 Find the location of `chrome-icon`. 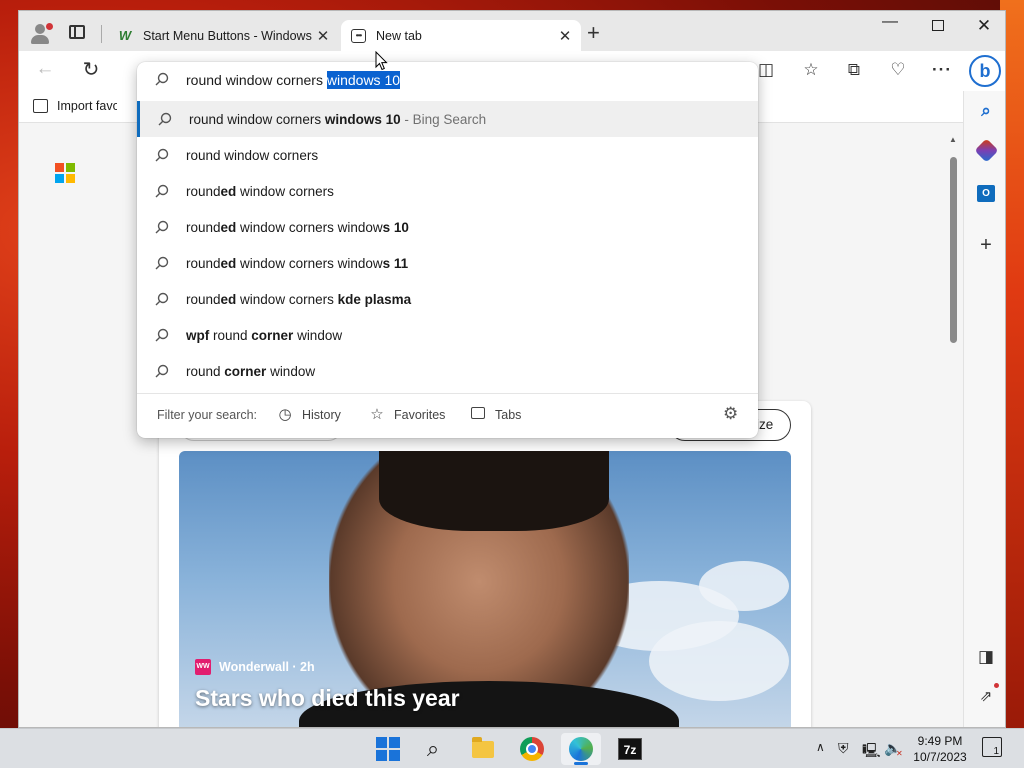

chrome-icon is located at coordinates (532, 749).